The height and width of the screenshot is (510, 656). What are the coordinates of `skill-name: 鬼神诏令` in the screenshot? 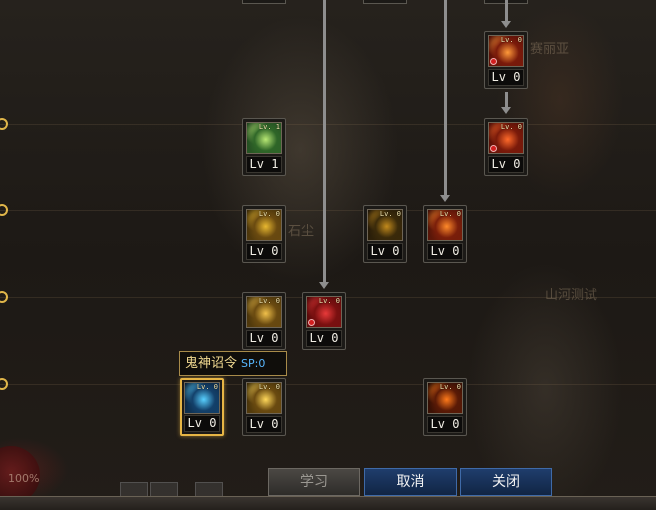 It's located at (211, 363).